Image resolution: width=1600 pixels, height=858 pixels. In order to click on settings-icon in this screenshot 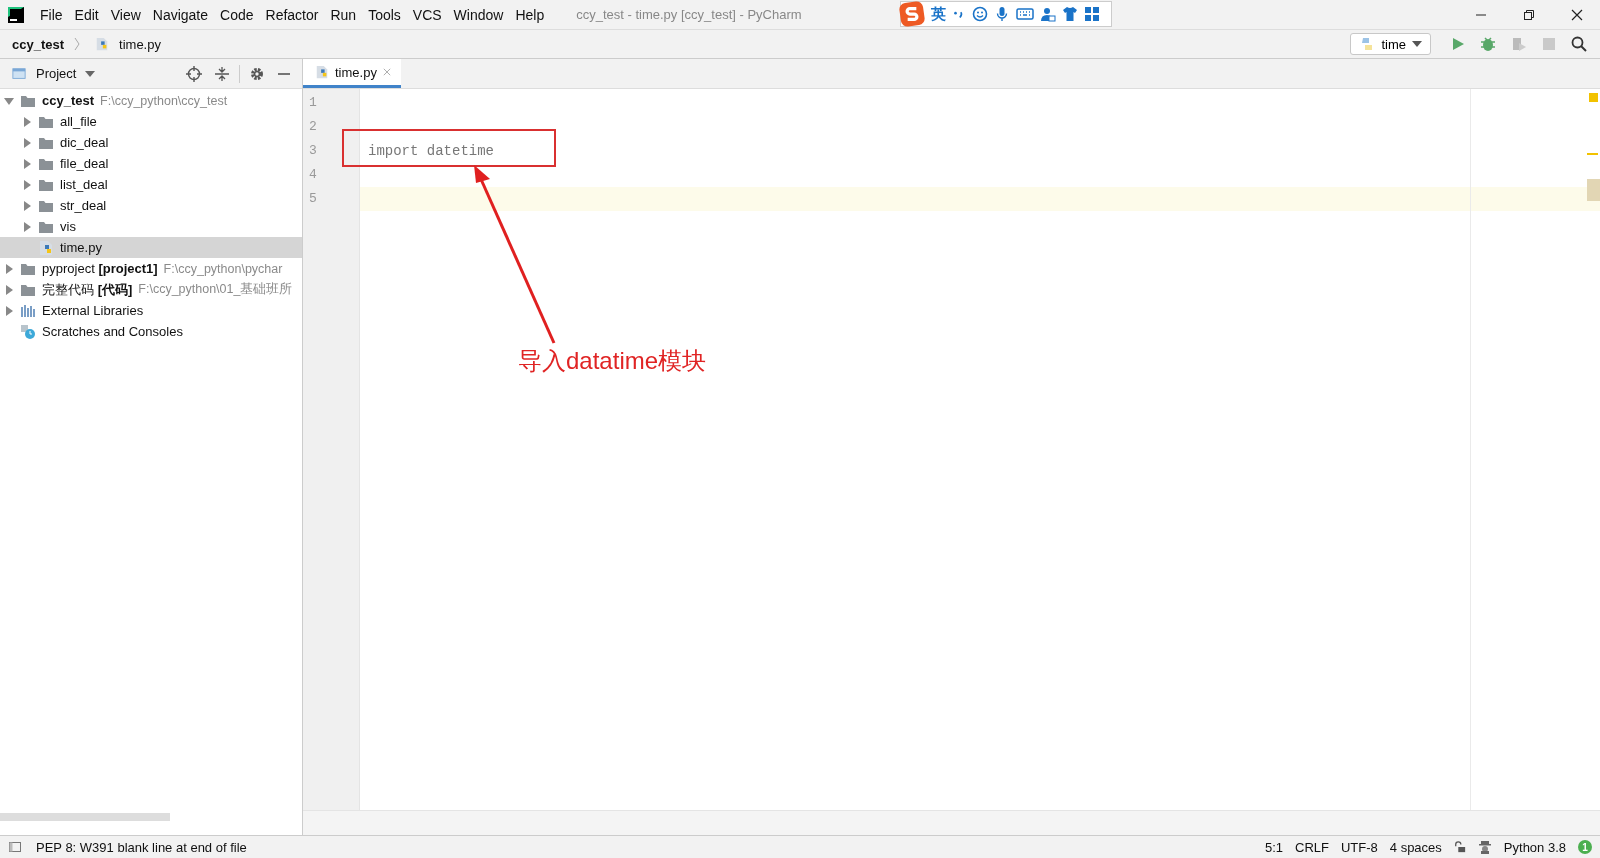, I will do `click(257, 73)`.